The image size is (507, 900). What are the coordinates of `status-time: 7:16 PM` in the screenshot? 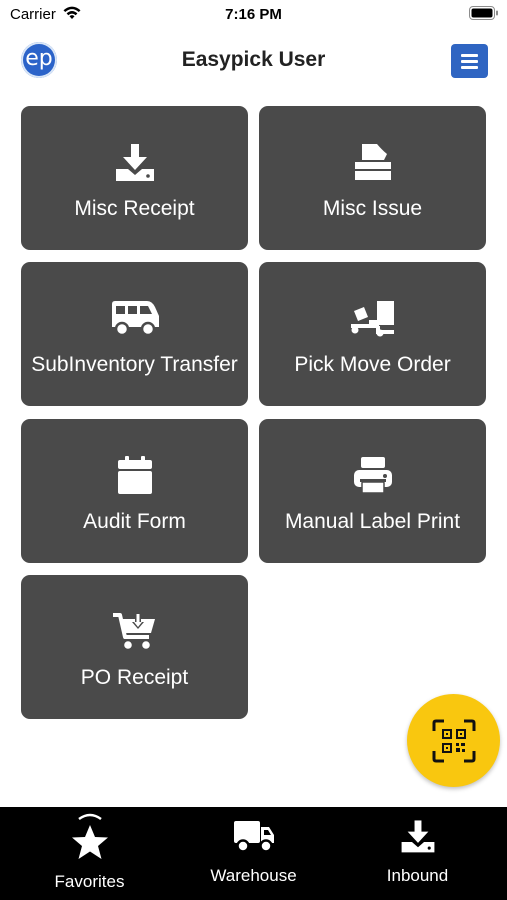 It's located at (253, 14).